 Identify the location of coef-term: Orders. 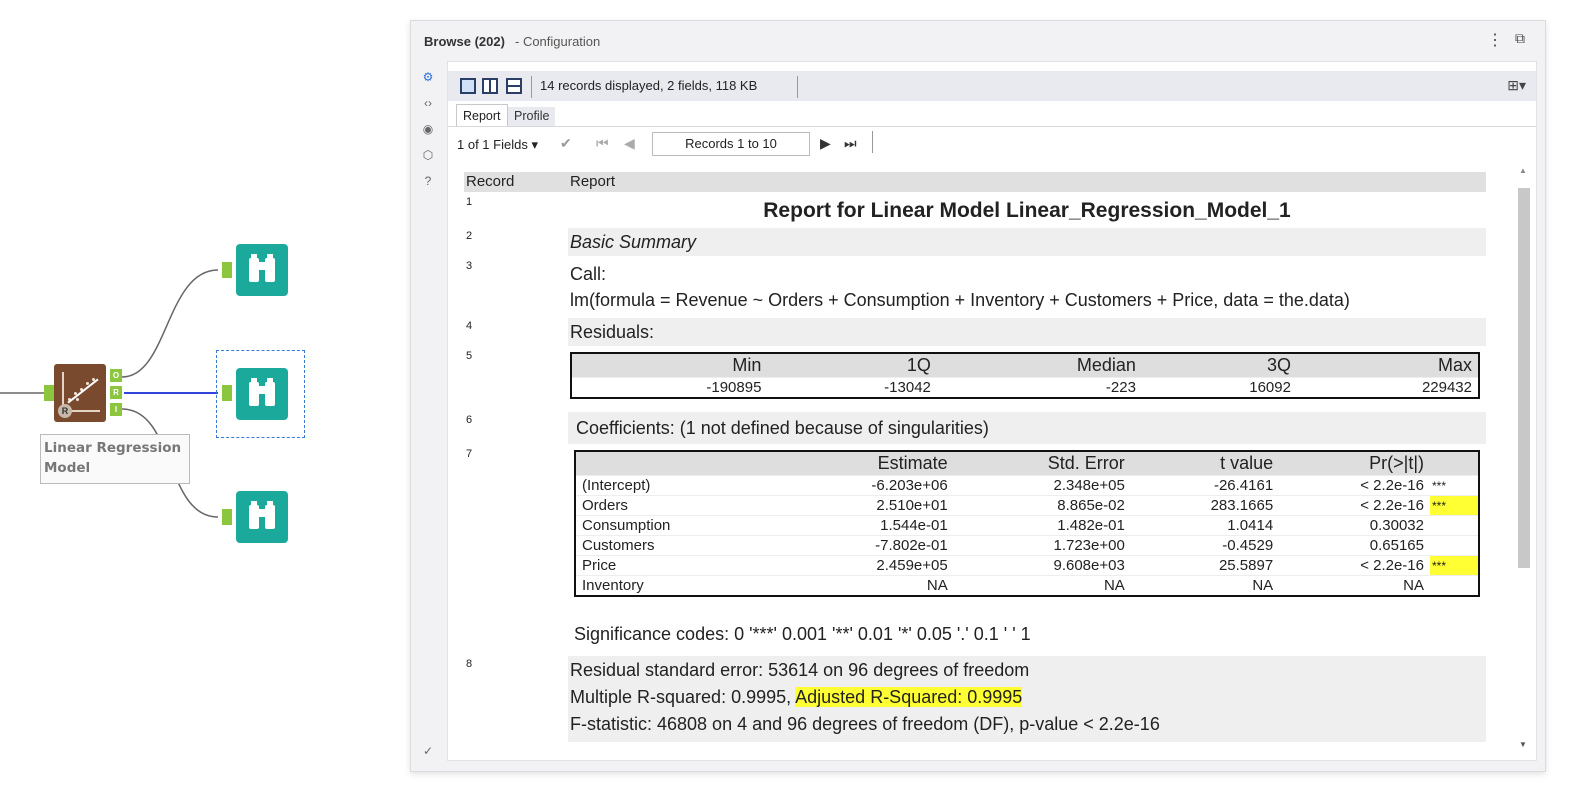
(676, 505).